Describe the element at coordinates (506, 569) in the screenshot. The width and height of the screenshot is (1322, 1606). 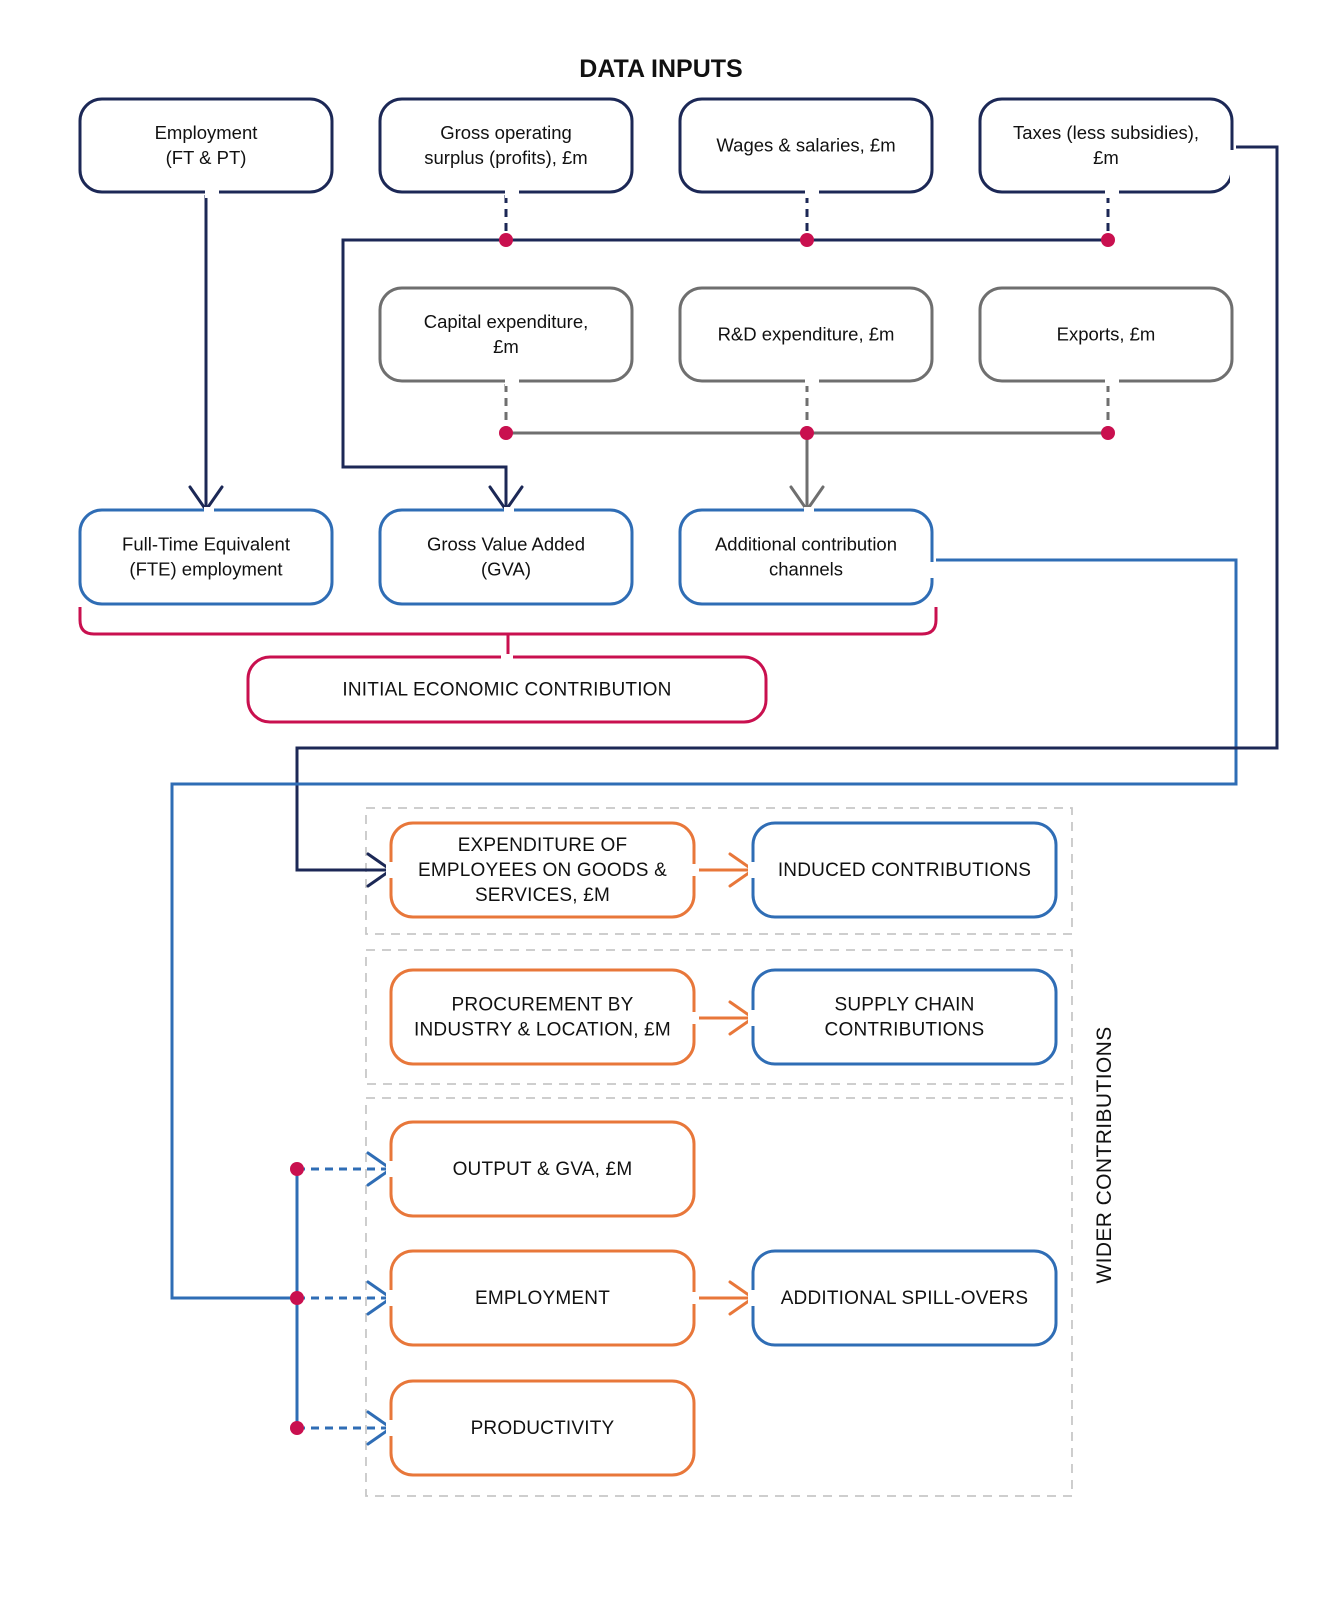
I see `box-label-line: (GVA)` at that location.